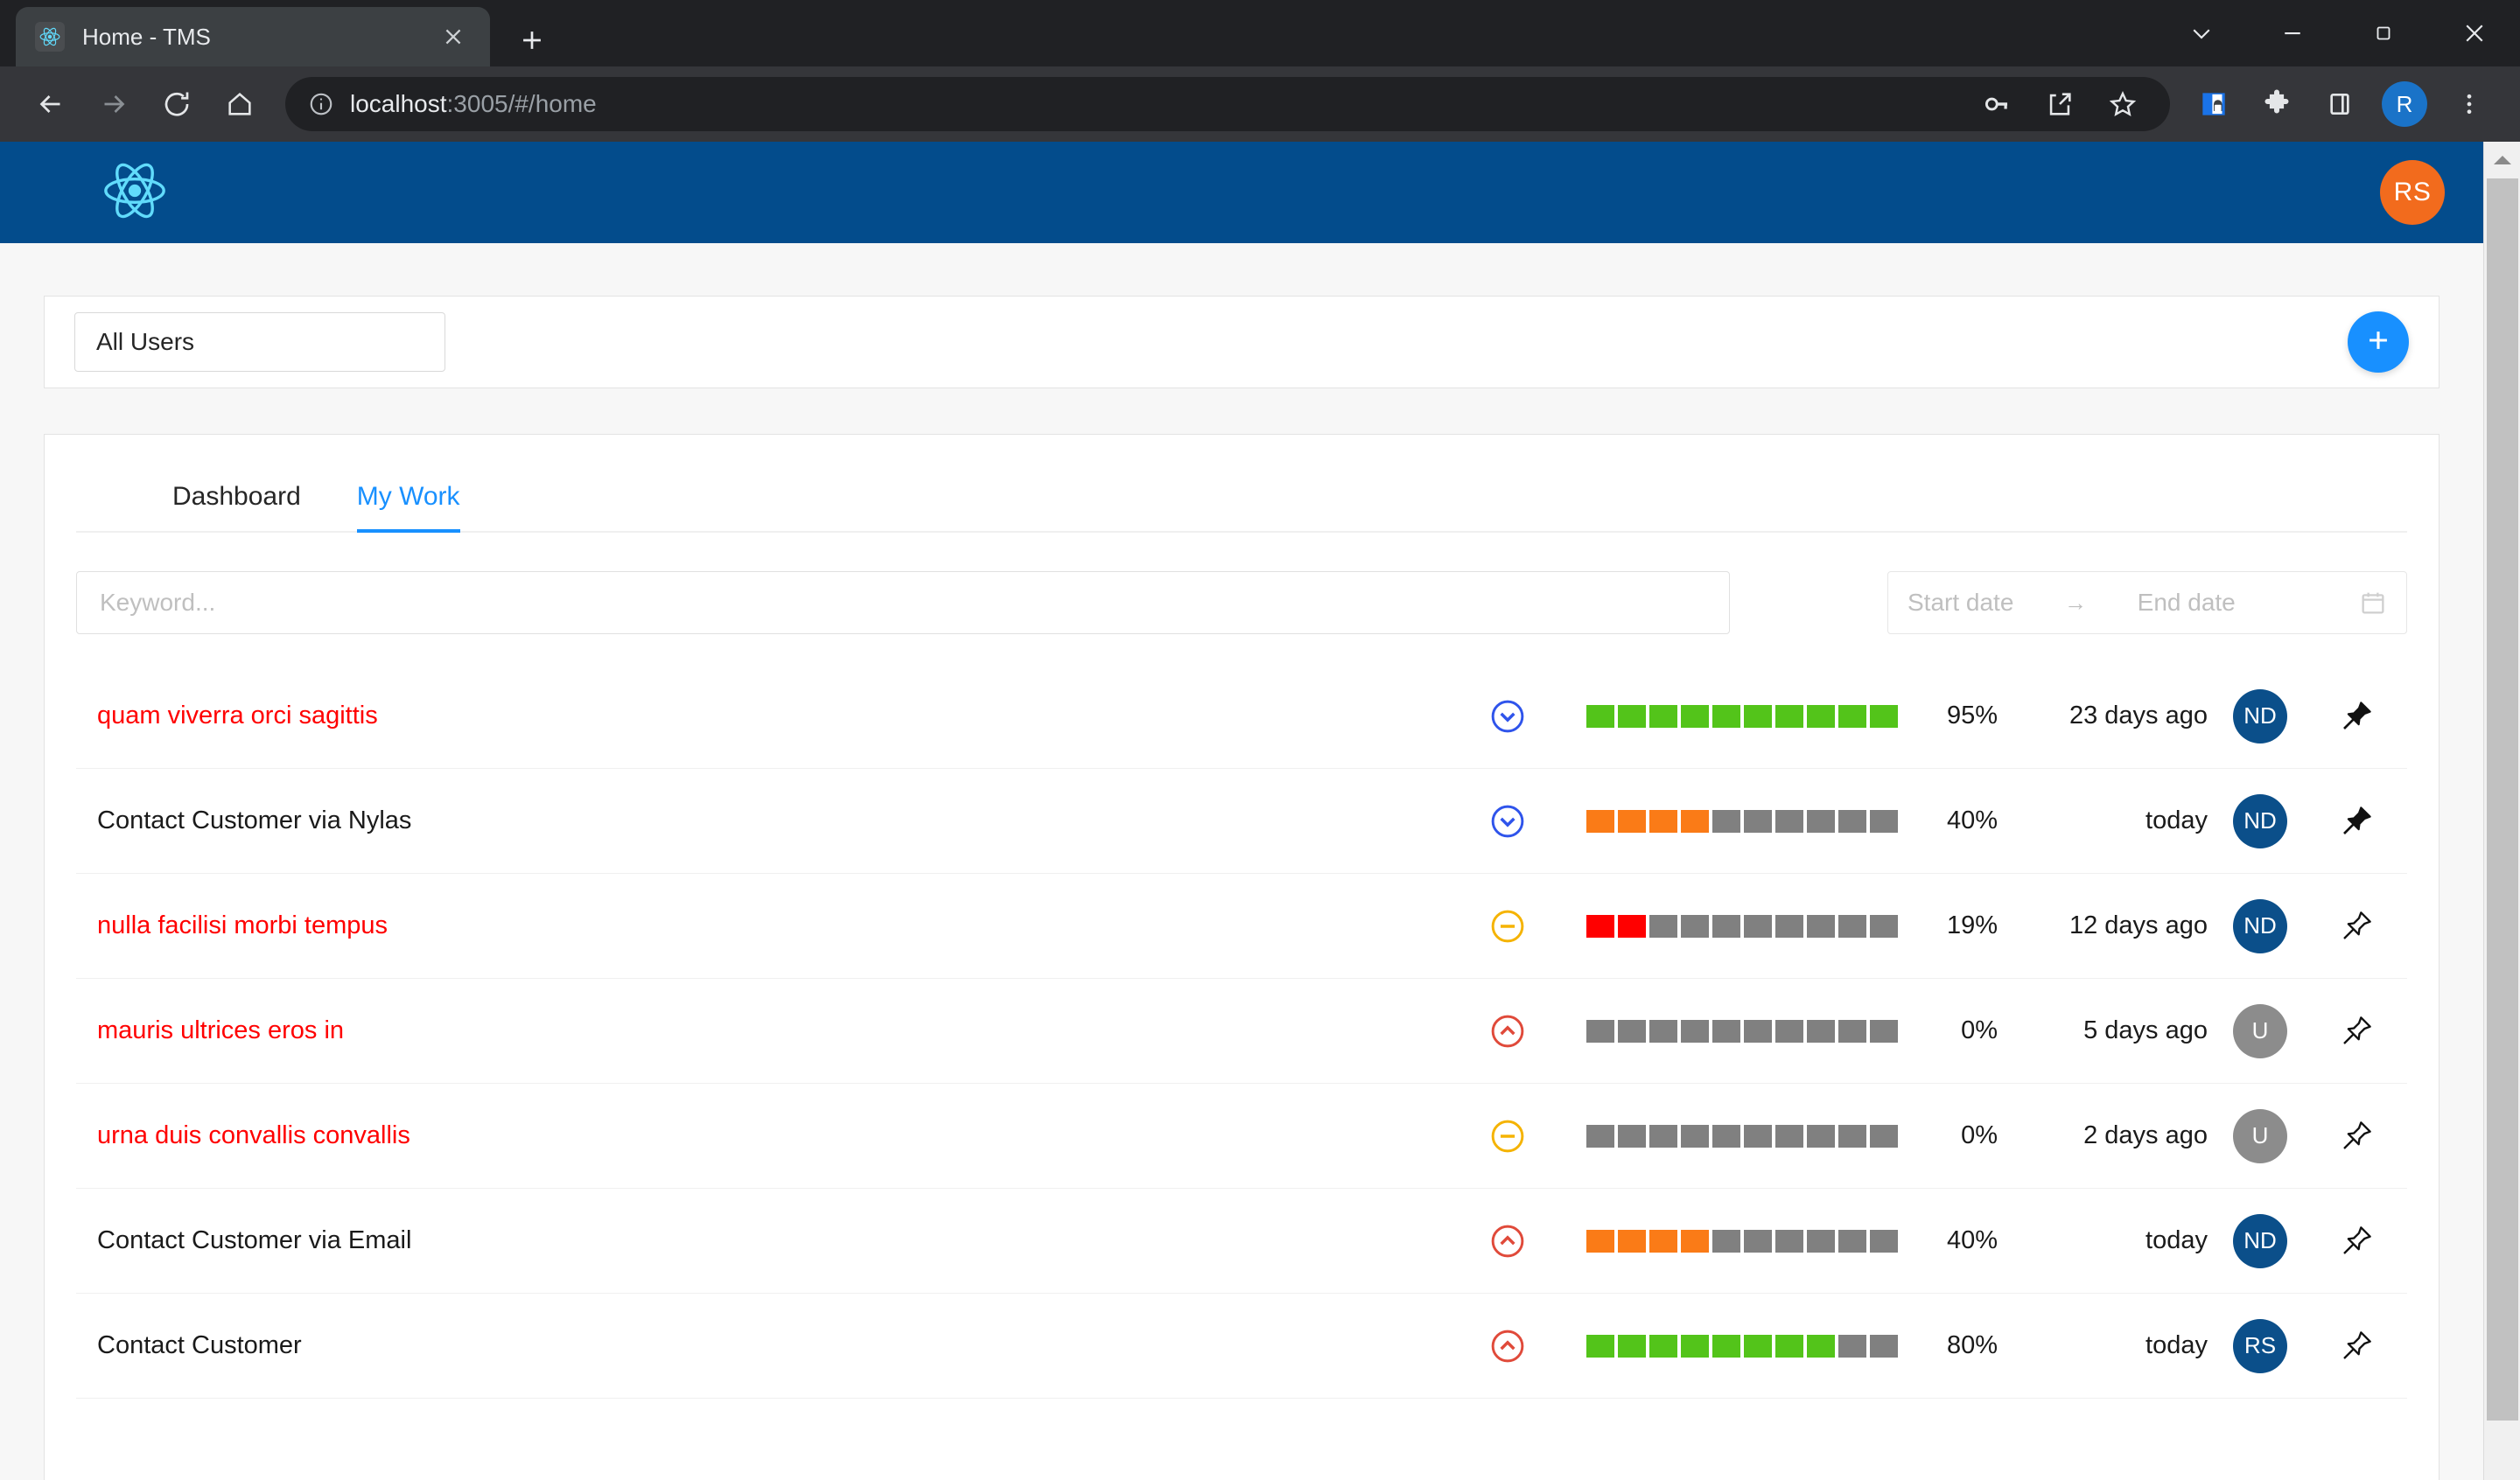 This screenshot has height=1480, width=2520. What do you see at coordinates (2502, 160) in the screenshot?
I see `scroll-up-arrow-icon` at bounding box center [2502, 160].